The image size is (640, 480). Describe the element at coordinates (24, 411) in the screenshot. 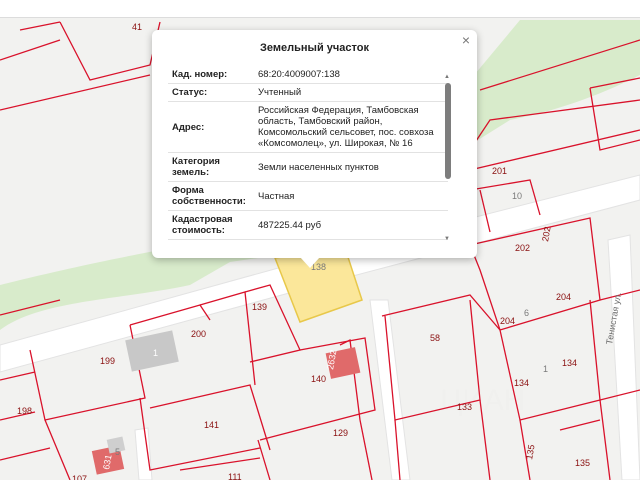

I see `parcel-label: 198` at that location.